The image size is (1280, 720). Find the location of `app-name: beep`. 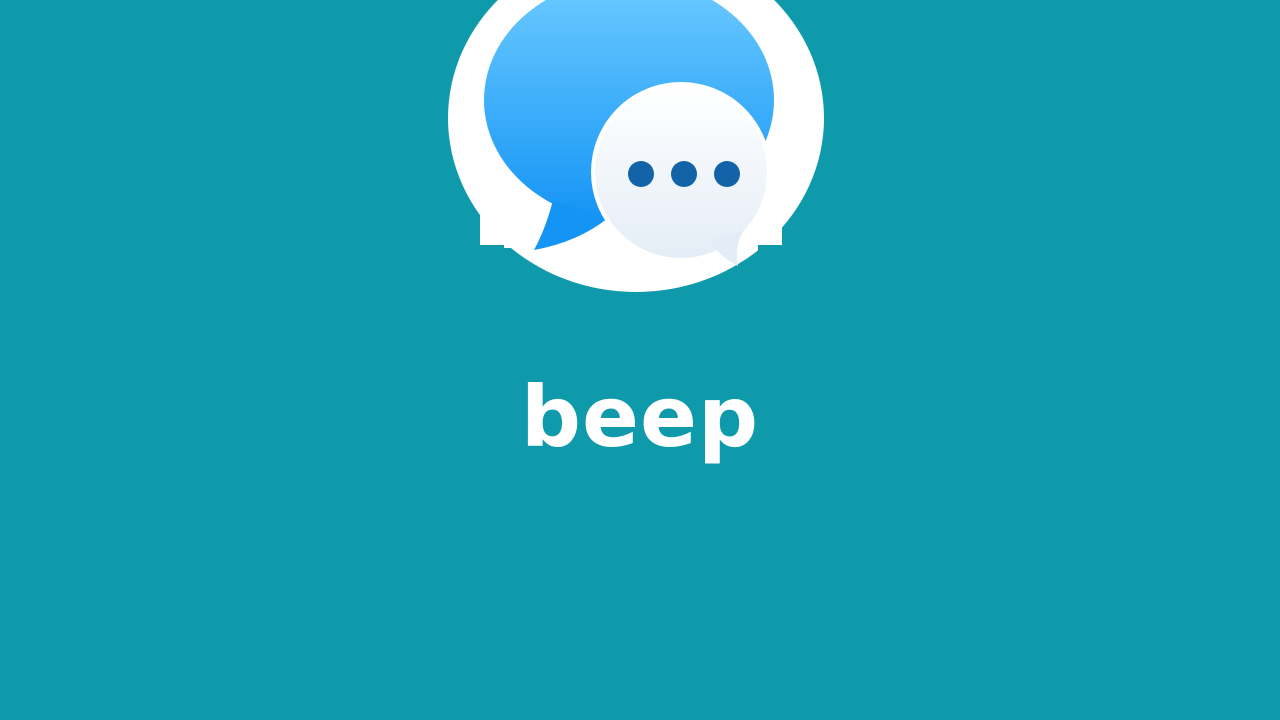

app-name: beep is located at coordinates (640, 417).